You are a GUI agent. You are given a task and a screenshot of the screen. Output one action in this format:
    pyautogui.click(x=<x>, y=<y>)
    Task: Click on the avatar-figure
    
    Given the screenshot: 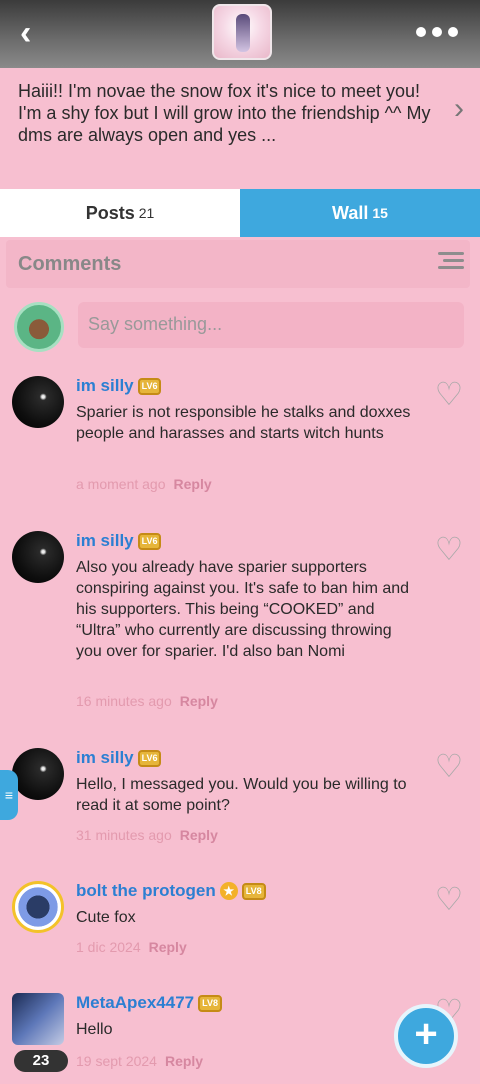 What is the action you would take?
    pyautogui.click(x=243, y=33)
    